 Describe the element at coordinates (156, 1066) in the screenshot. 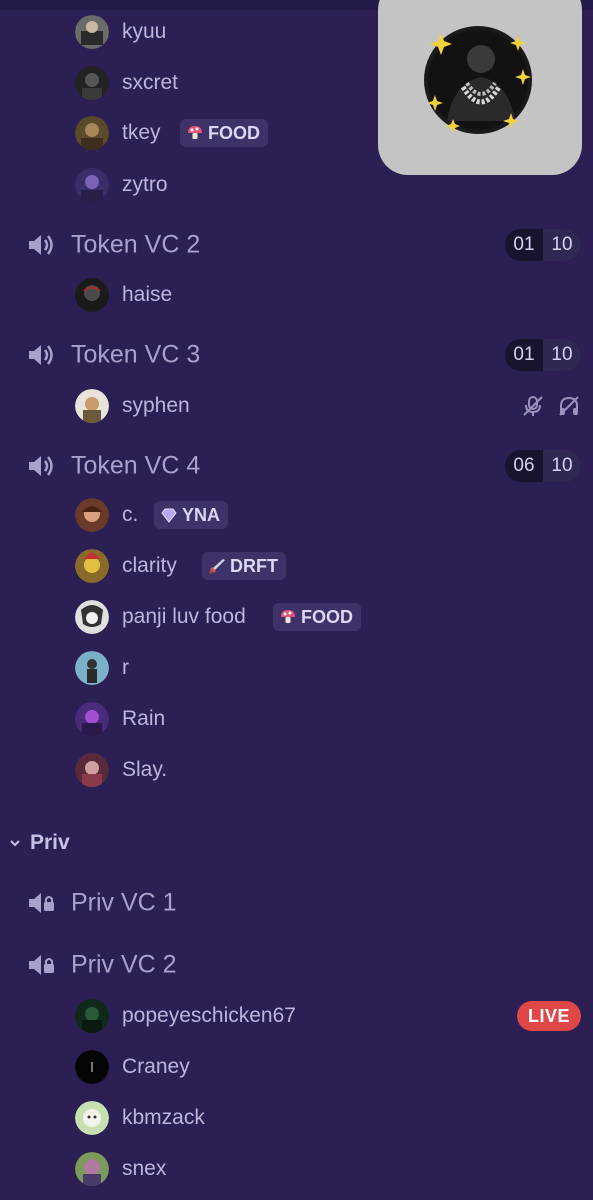

I see `user-name: Craney` at that location.